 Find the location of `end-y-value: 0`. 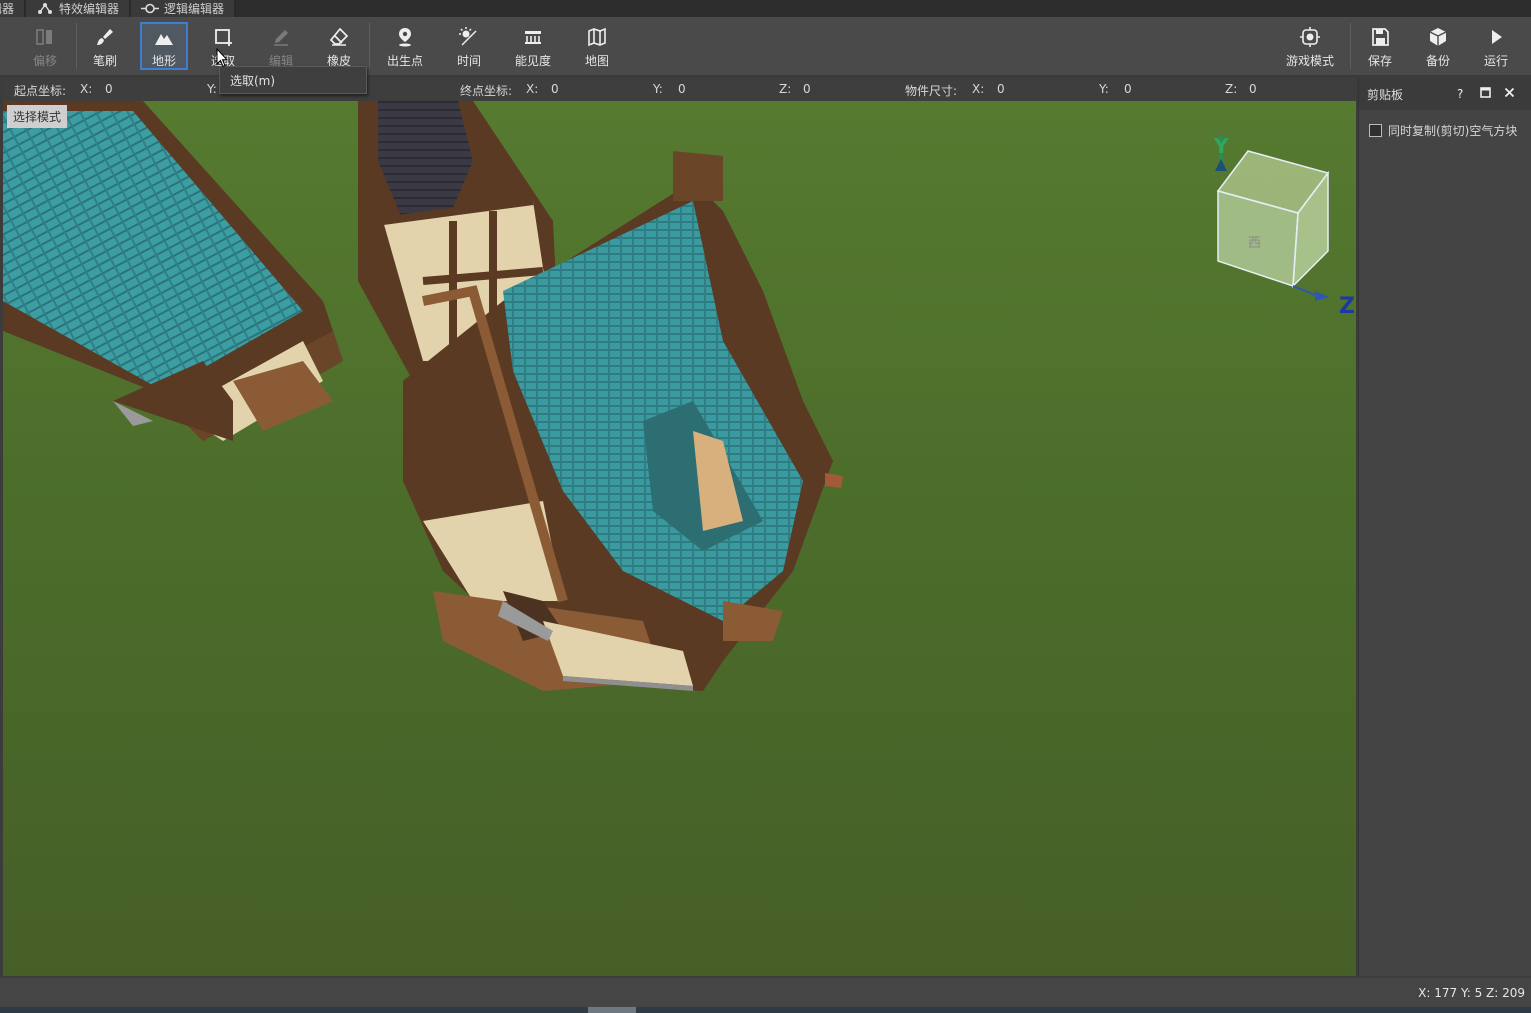

end-y-value: 0 is located at coordinates (682, 89).